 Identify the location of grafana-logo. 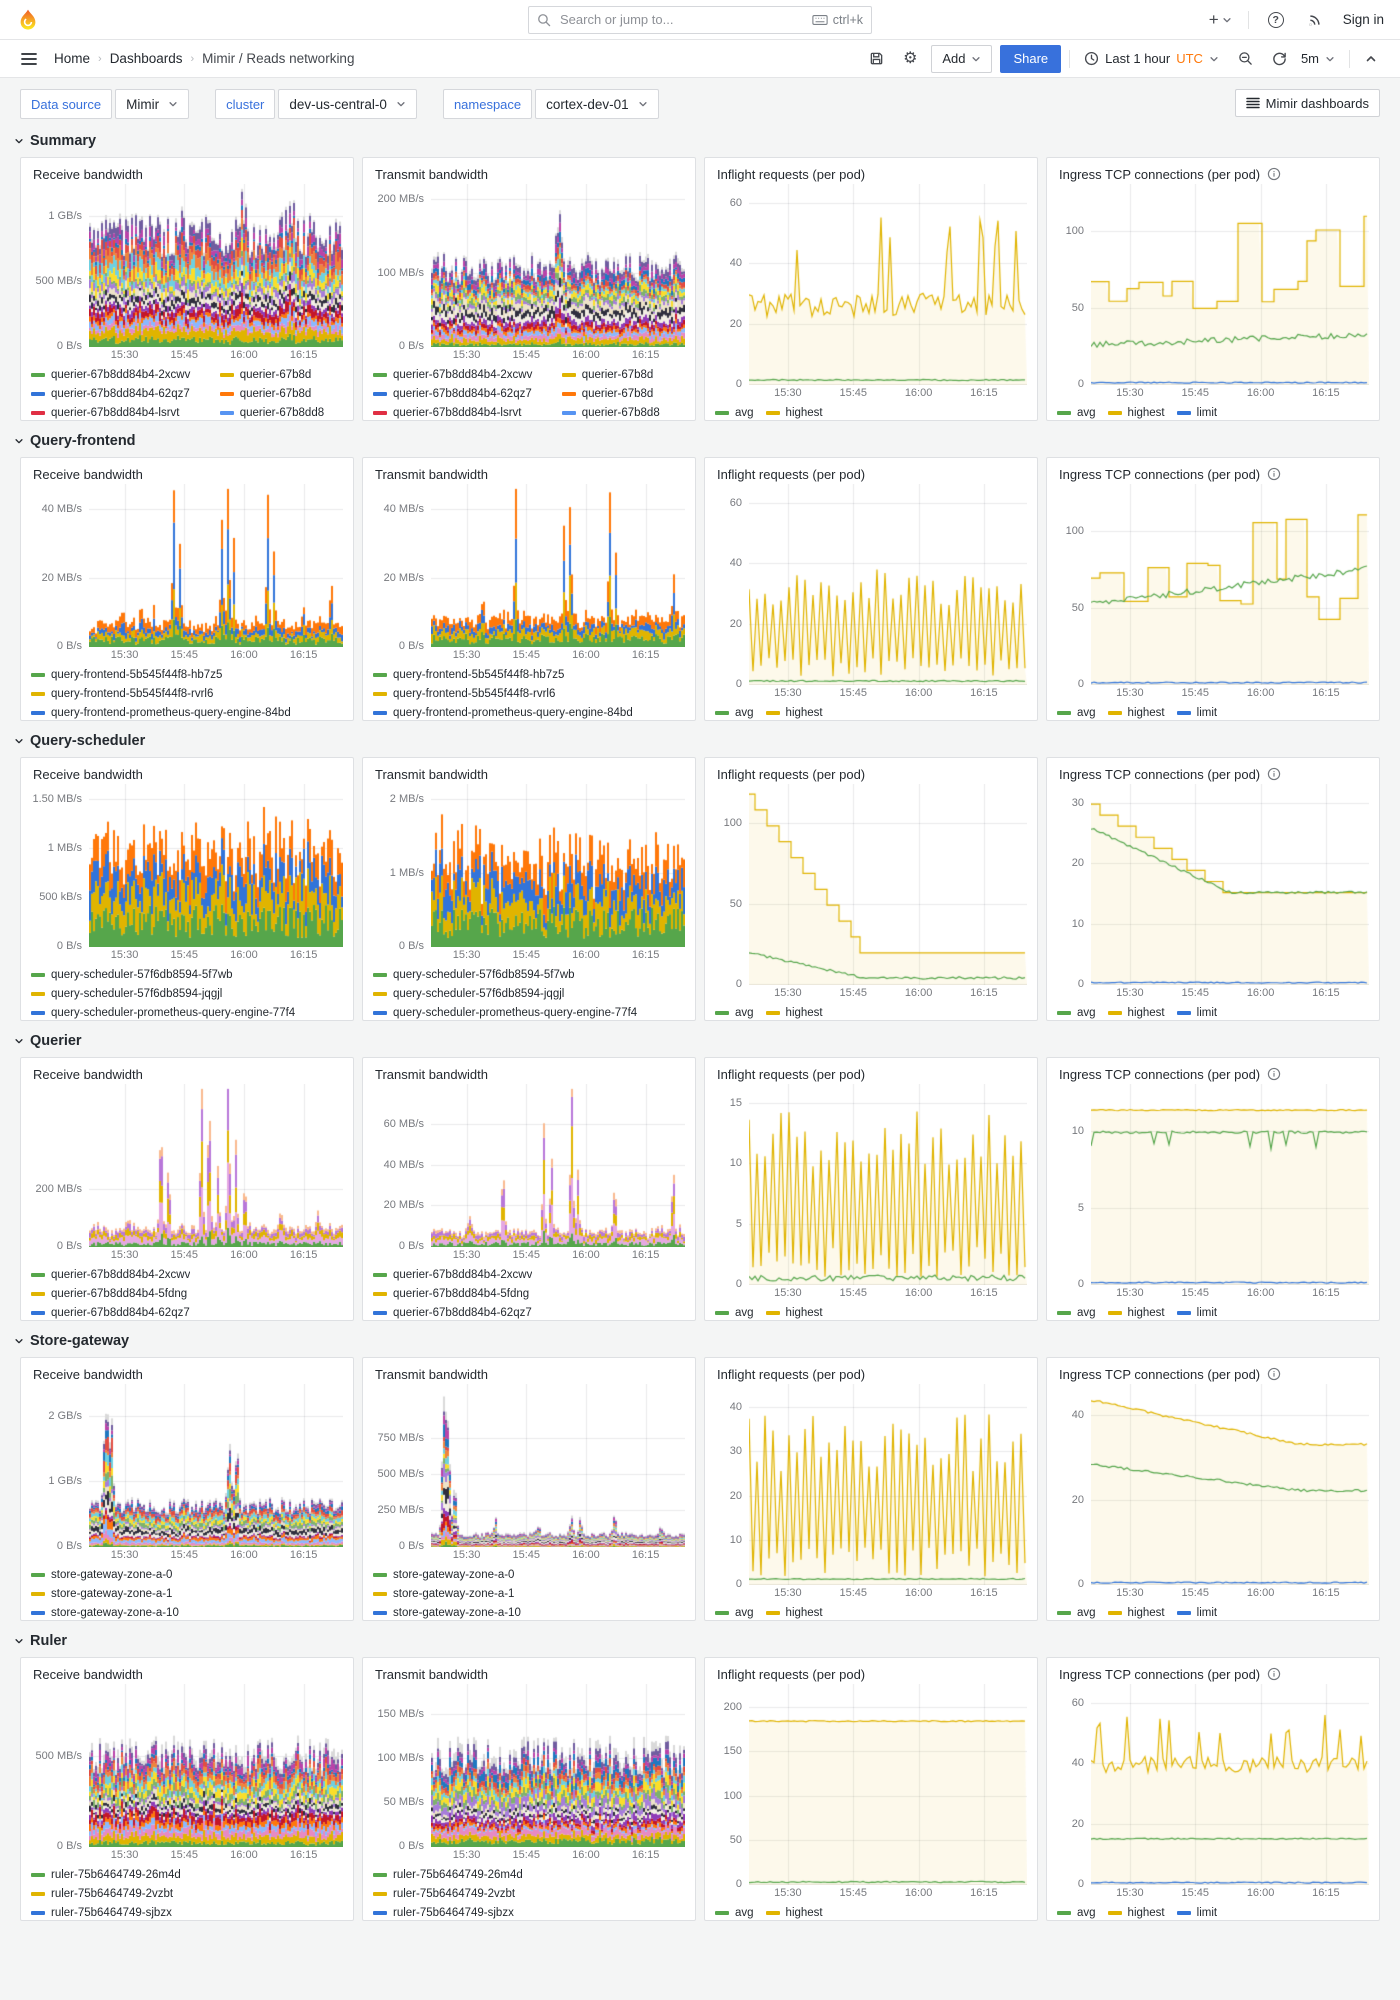
(28, 20).